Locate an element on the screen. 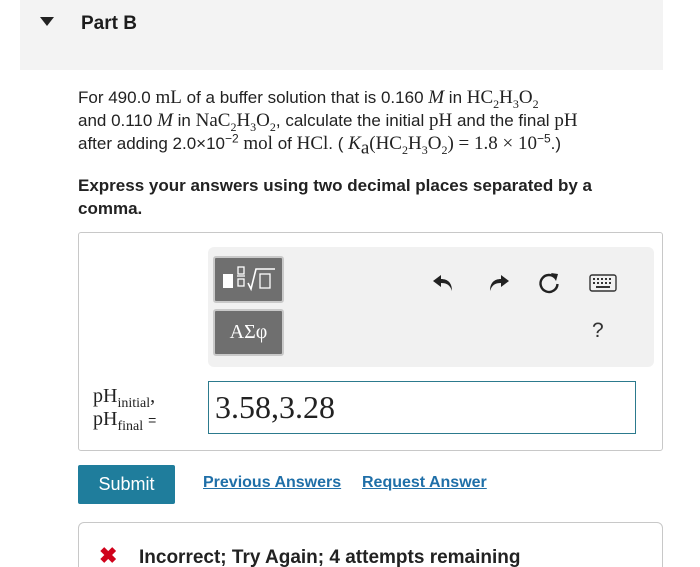  answer-input: 3.58,3.28 is located at coordinates (422, 407).